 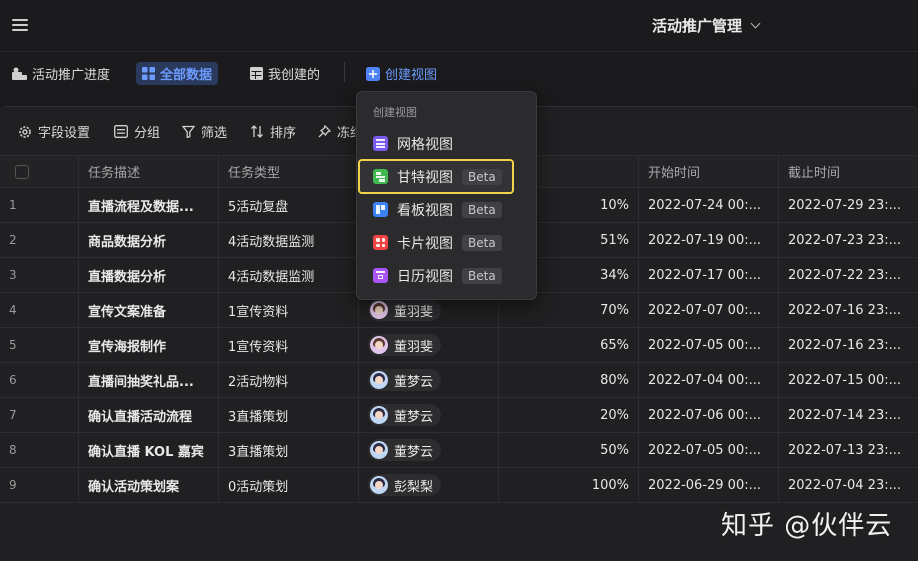 I want to click on menu-item-calendar-view: 日历视图 Beta, so click(x=447, y=275).